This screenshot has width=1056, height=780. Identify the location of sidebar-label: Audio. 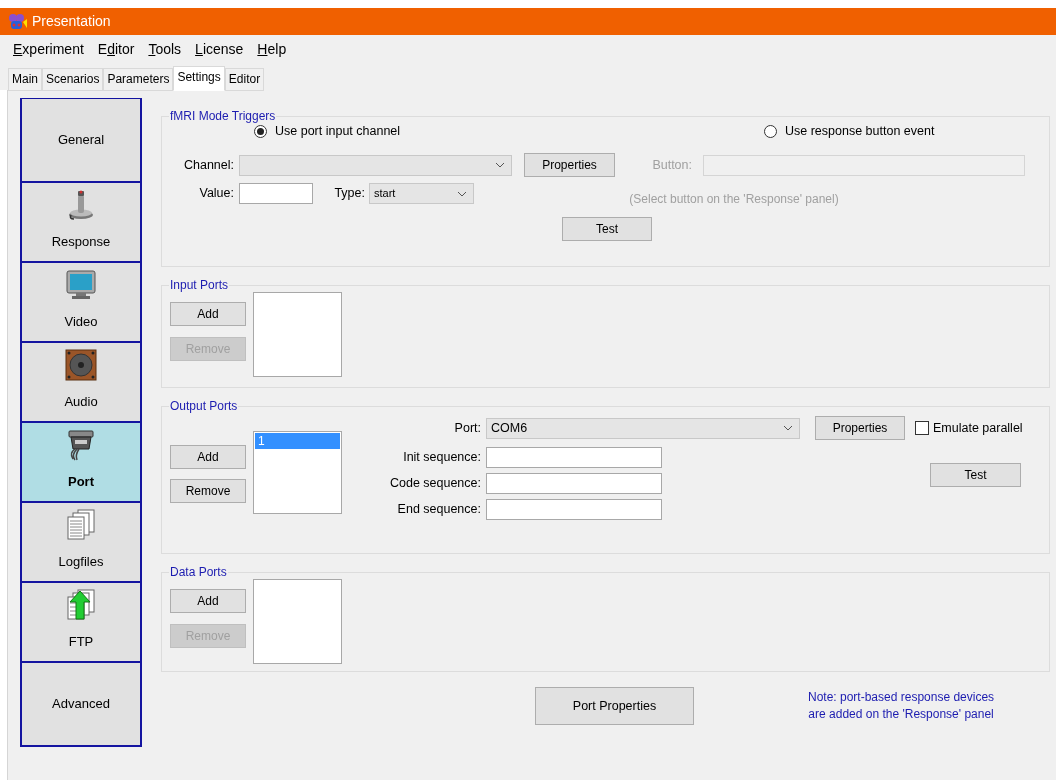
(81, 401).